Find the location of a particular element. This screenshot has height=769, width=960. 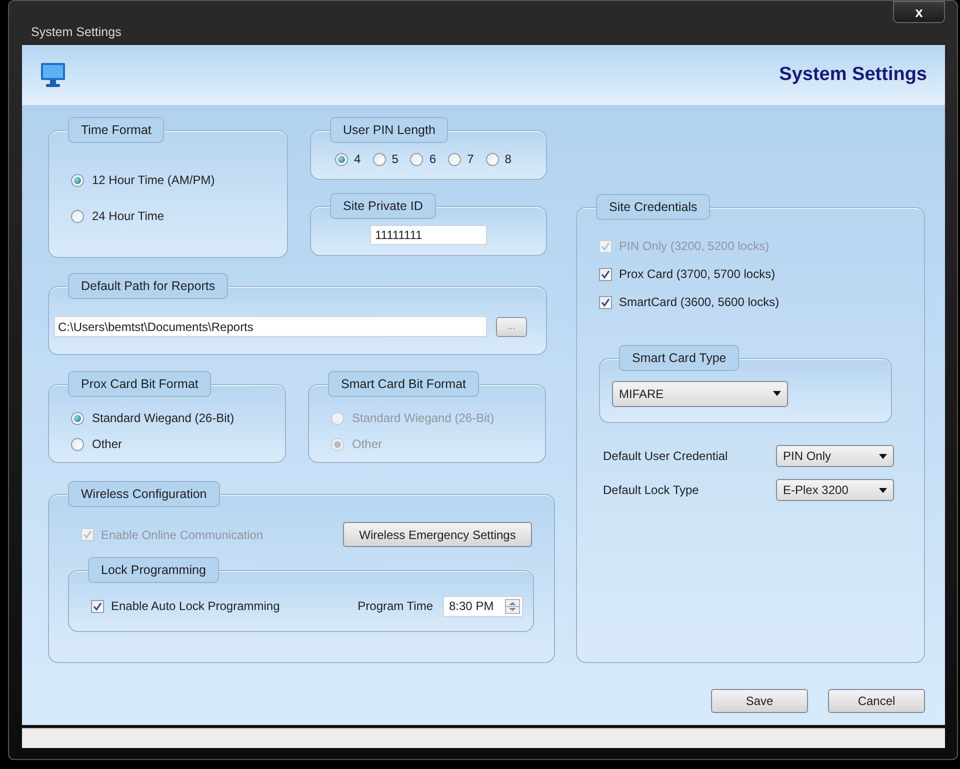

group-title: Site Private ID is located at coordinates (383, 206).